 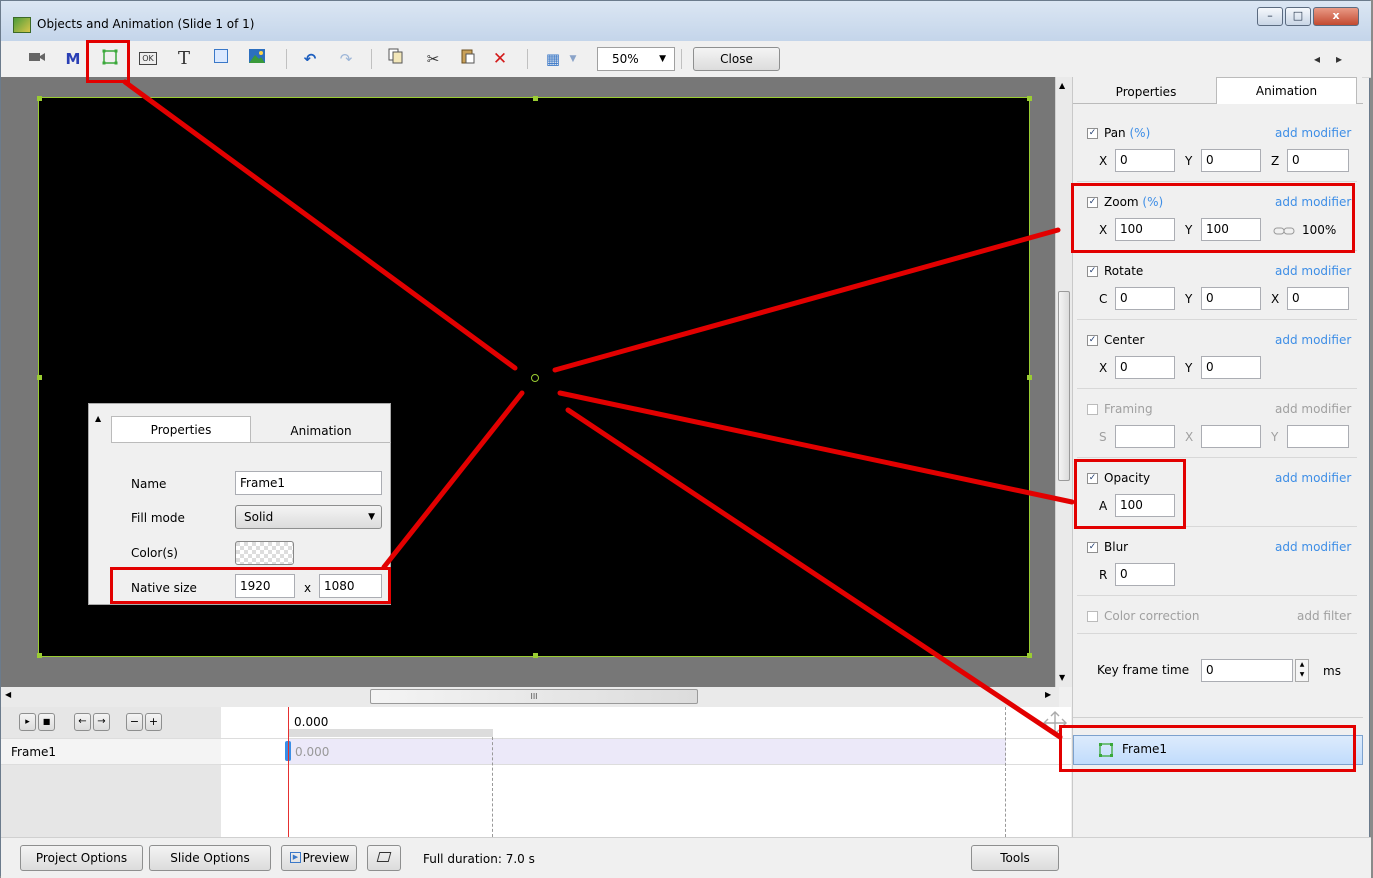 I want to click on center-add-modifier: add modifier, so click(x=1313, y=340).